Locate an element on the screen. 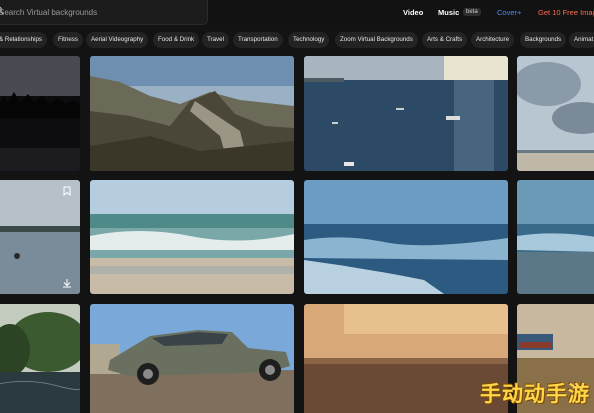 The image size is (594, 413). beta-badge: beta is located at coordinates (472, 12).